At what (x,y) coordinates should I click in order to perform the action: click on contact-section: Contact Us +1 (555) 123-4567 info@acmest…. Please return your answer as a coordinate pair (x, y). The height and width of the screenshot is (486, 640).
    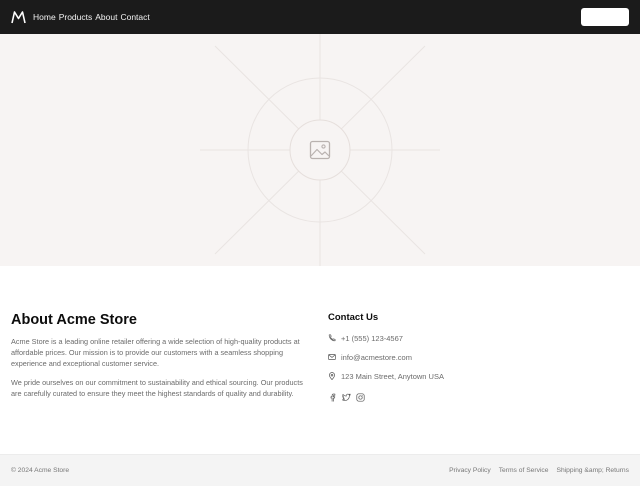
    Looking at the image, I should click on (428, 357).